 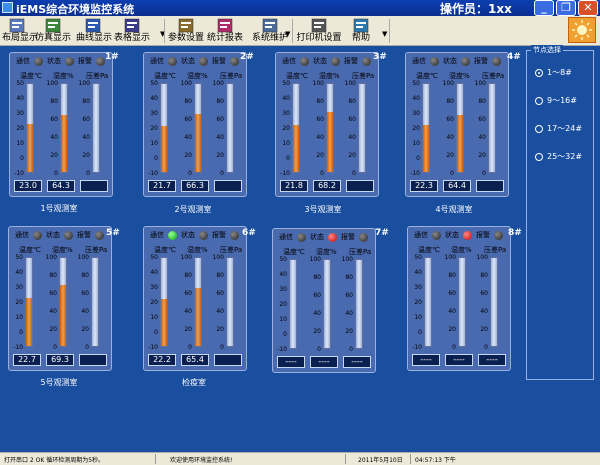 I want to click on room-number: 3#, so click(x=380, y=57).